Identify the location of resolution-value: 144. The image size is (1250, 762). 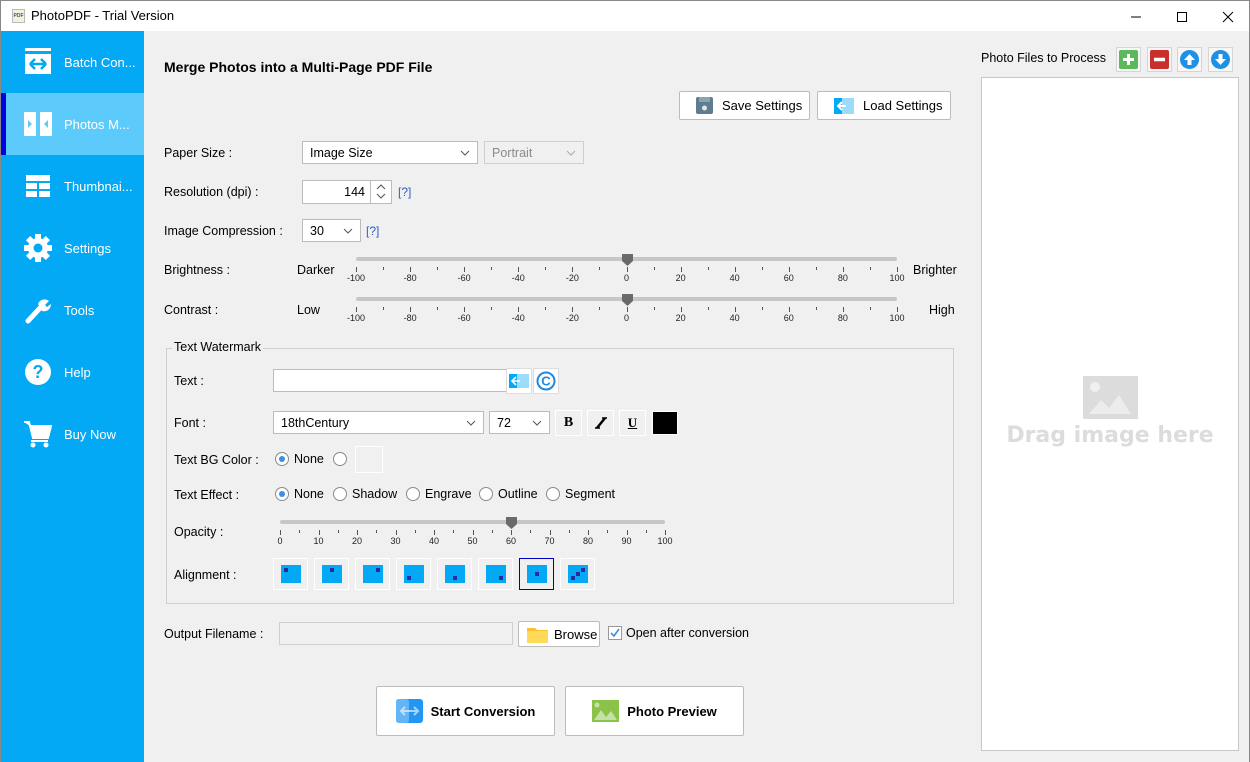
(354, 192).